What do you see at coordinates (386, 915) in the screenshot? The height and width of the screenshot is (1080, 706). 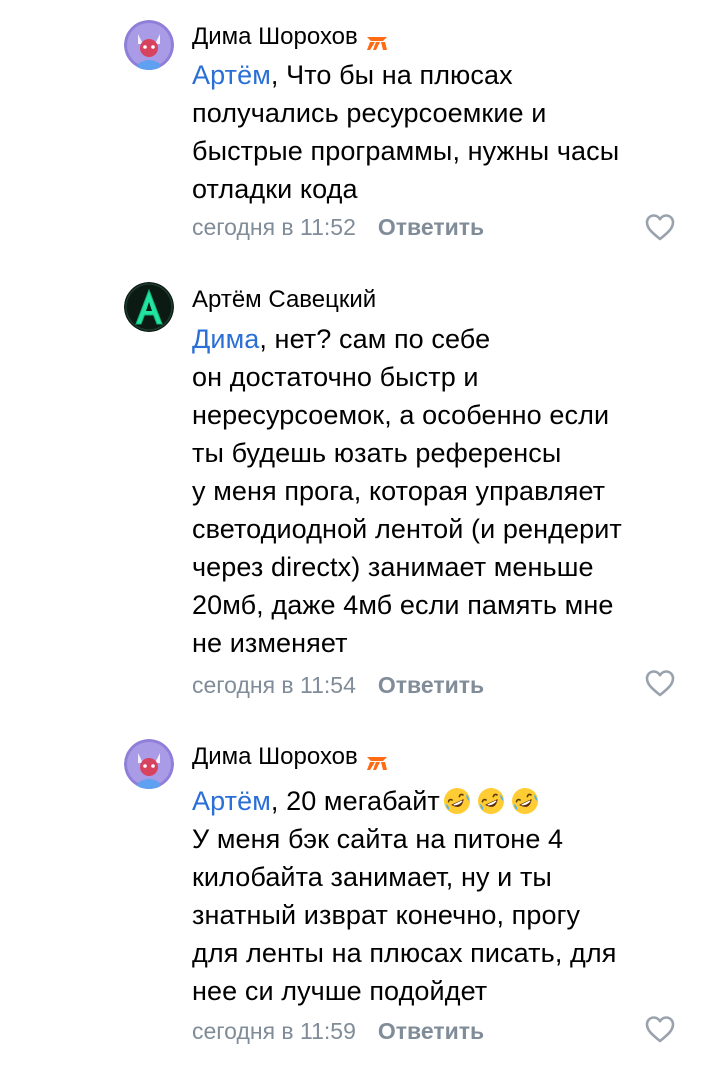 I see `comment-line: знатный изврат конечно, прогу` at bounding box center [386, 915].